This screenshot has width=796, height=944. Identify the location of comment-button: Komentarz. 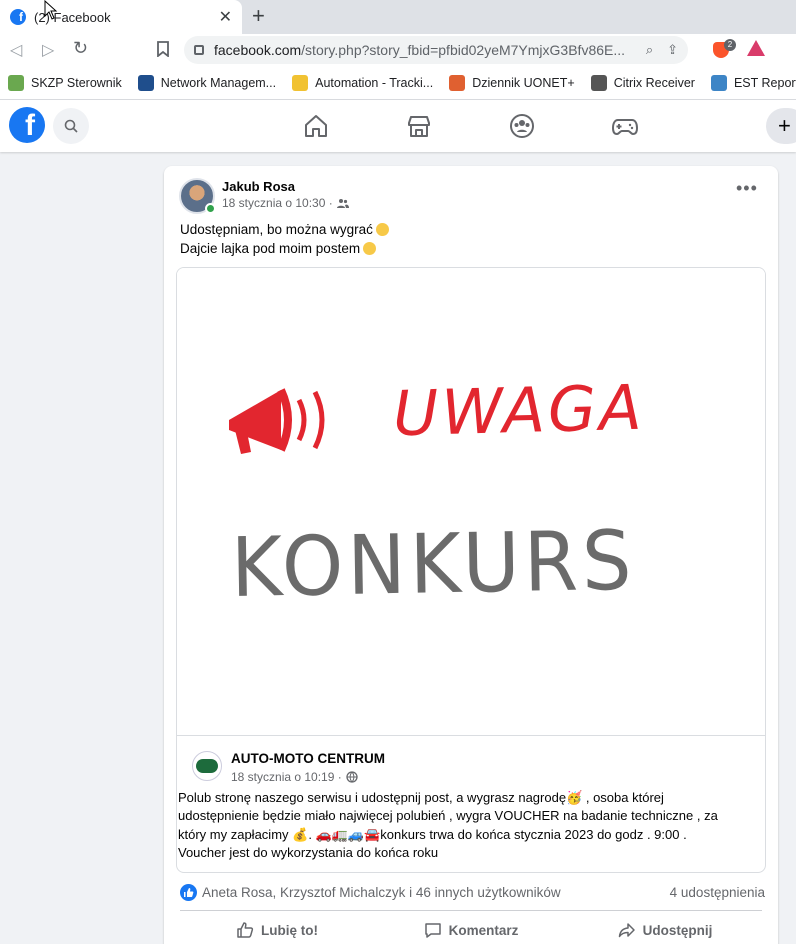
(471, 930).